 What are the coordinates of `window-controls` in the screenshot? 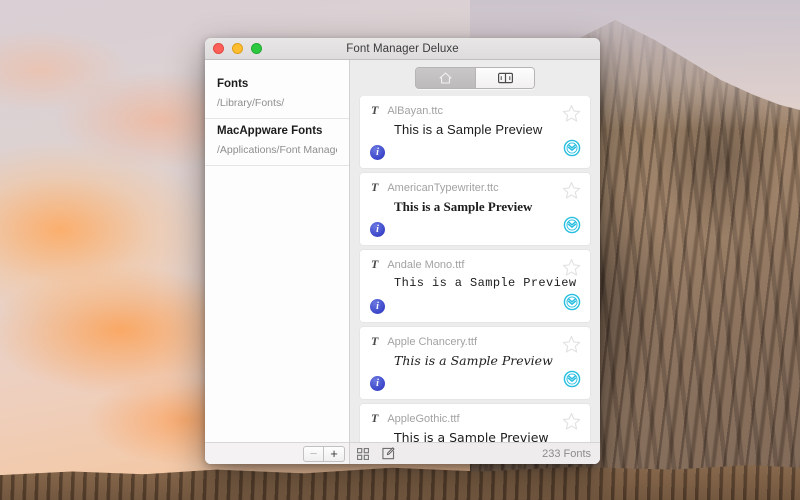 It's located at (233, 48).